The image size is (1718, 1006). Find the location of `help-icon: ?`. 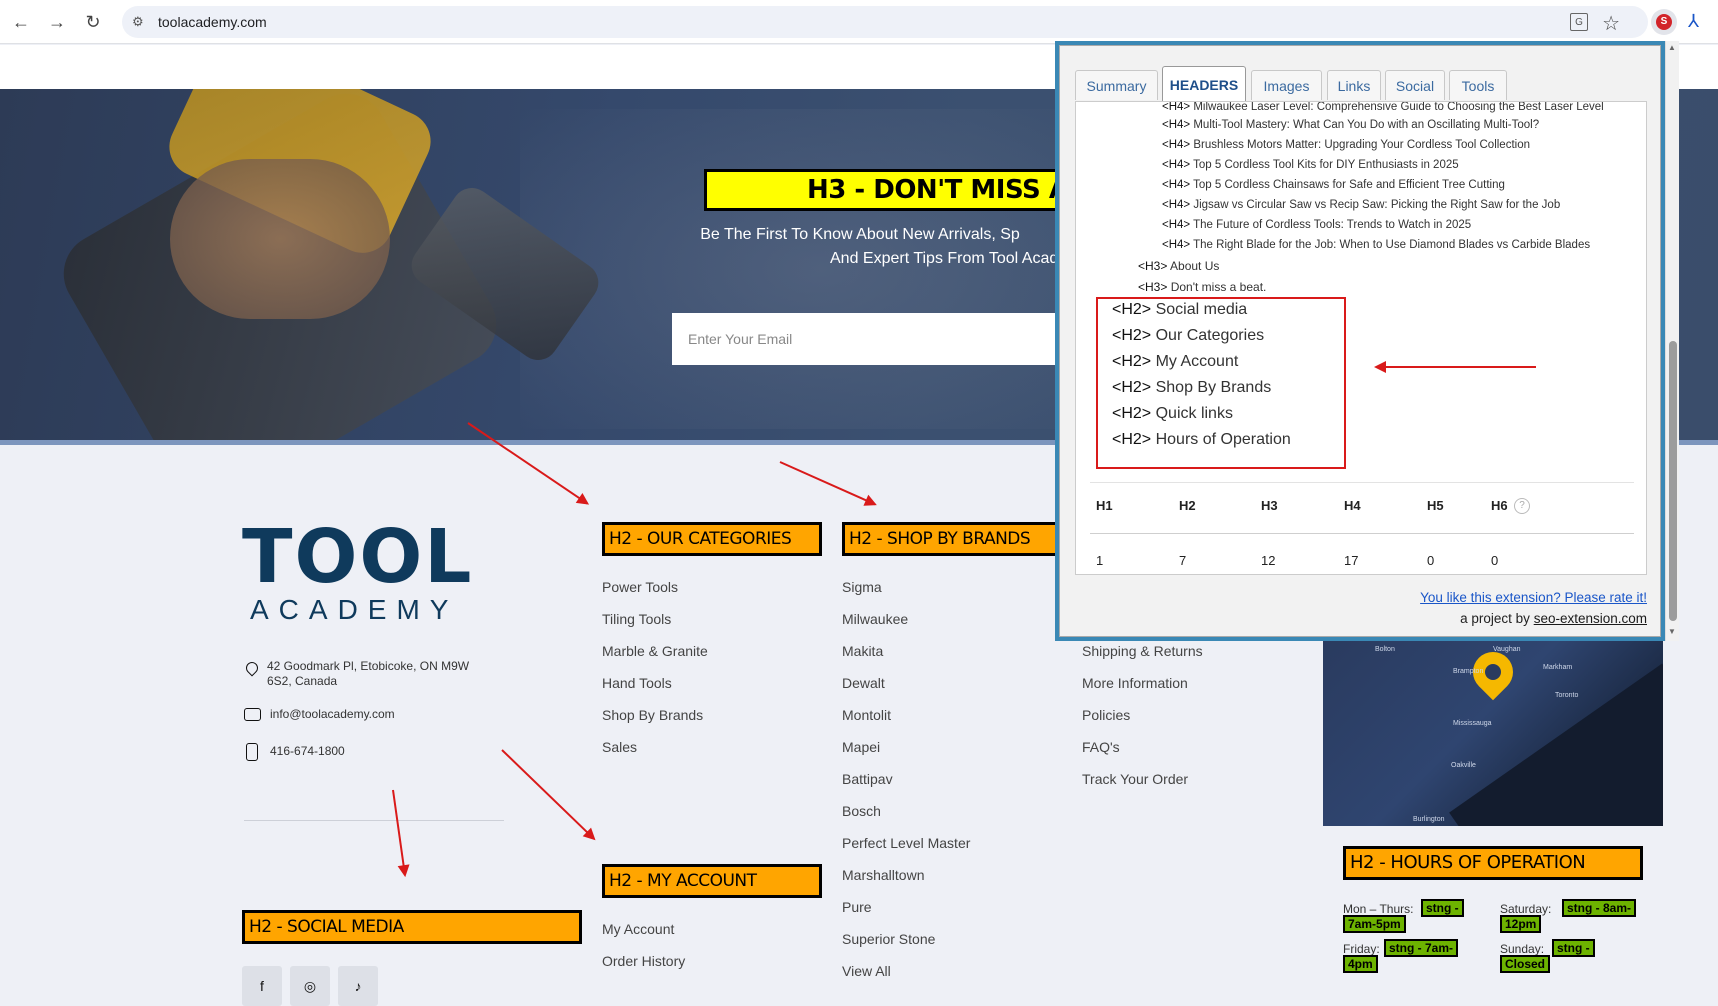

help-icon: ? is located at coordinates (1522, 506).